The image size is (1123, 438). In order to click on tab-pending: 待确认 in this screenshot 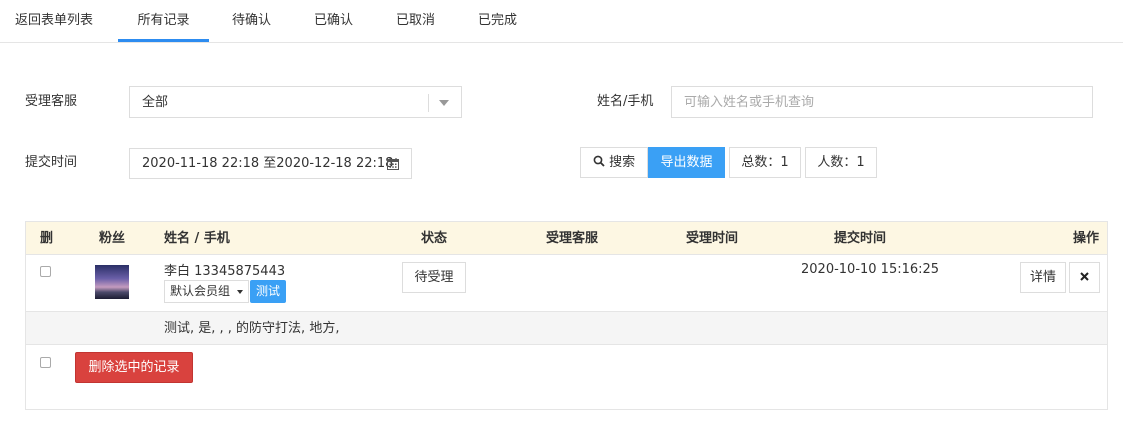, I will do `click(251, 21)`.